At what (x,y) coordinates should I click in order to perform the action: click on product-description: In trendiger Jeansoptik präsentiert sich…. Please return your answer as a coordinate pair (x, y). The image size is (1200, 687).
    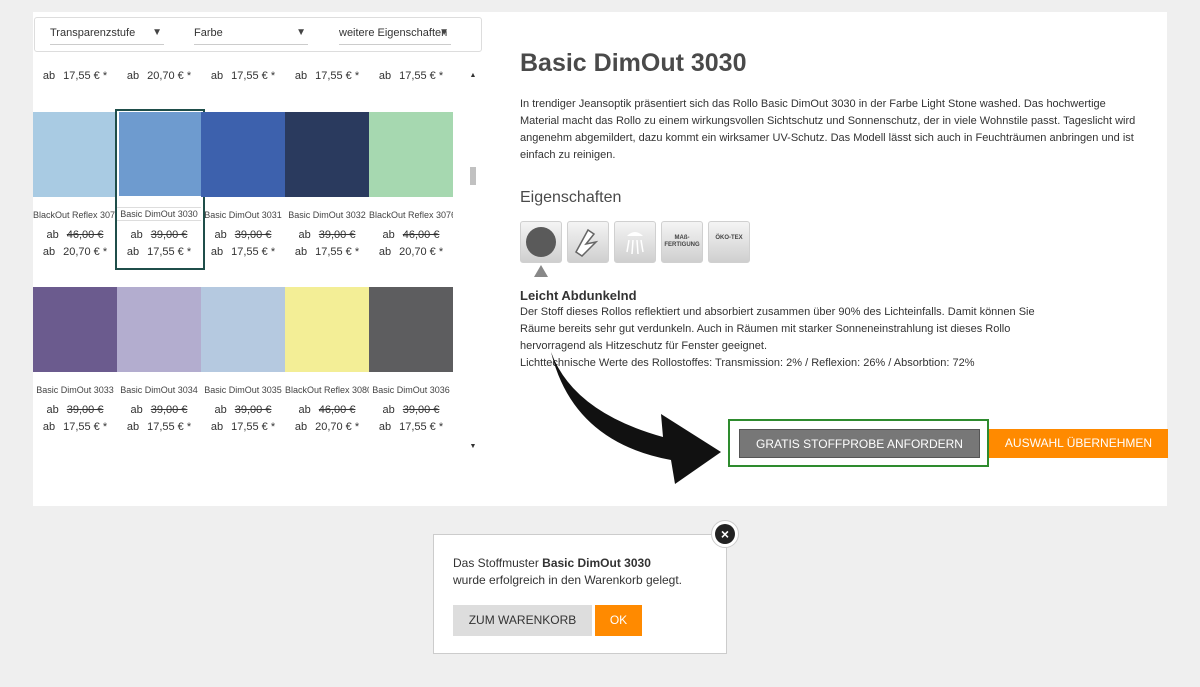
    Looking at the image, I should click on (828, 129).